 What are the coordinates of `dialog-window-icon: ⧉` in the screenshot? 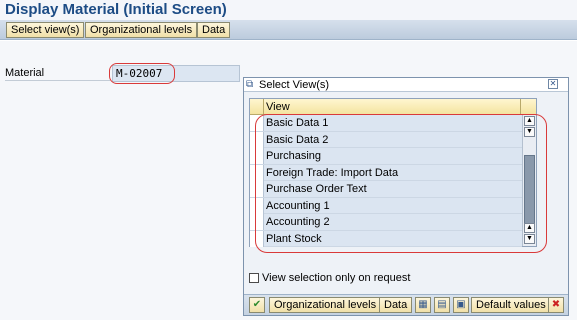 It's located at (250, 84).